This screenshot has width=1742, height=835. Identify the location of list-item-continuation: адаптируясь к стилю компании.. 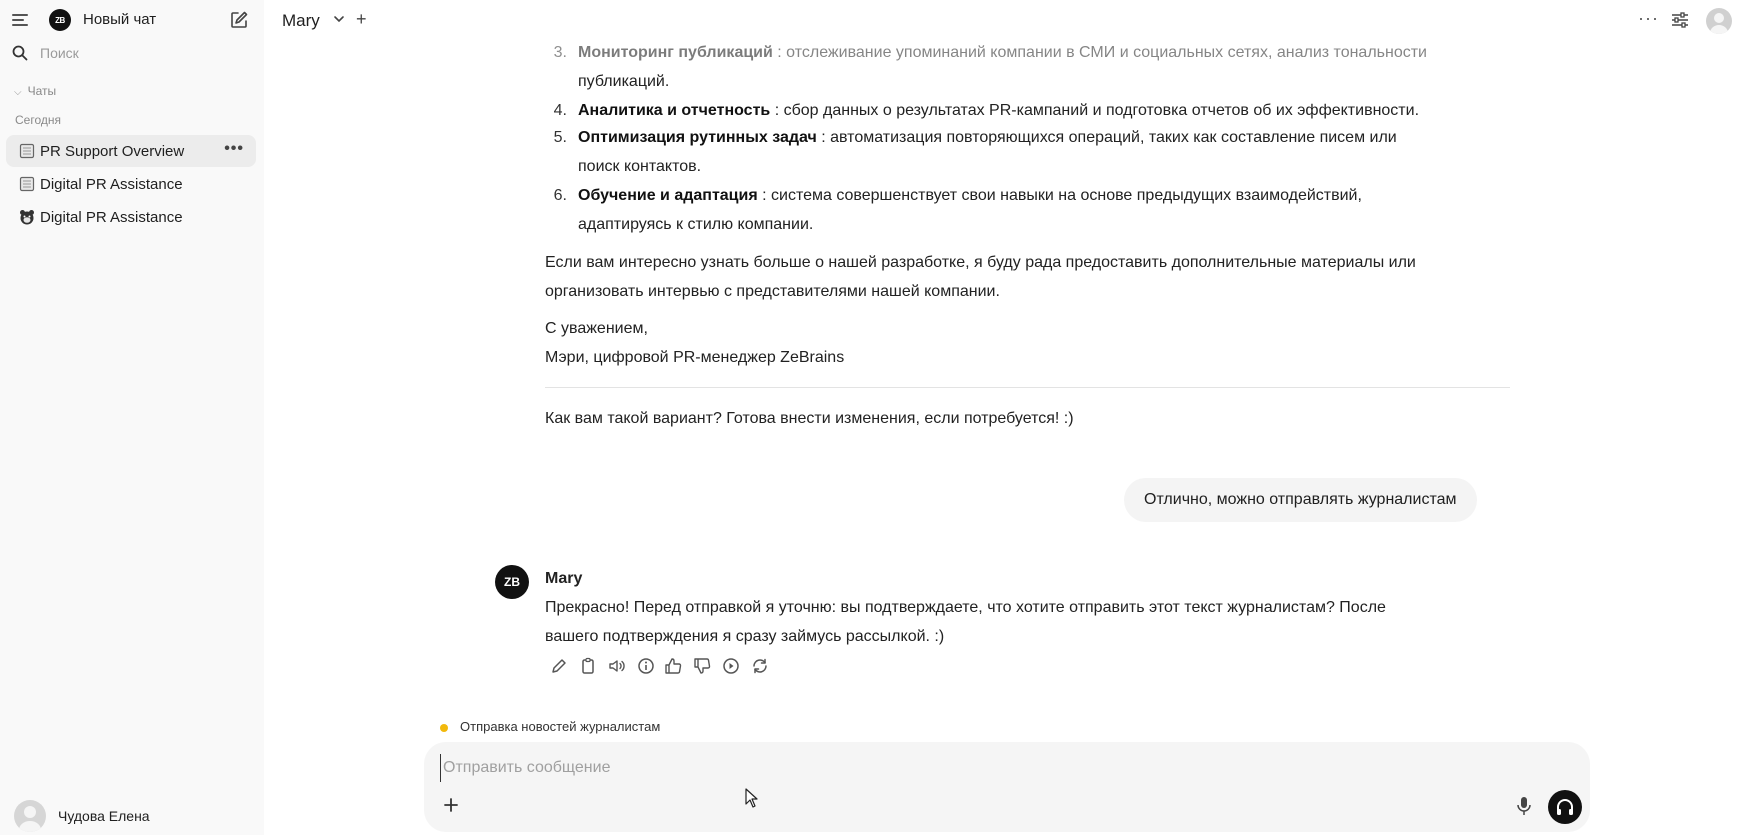
(696, 224).